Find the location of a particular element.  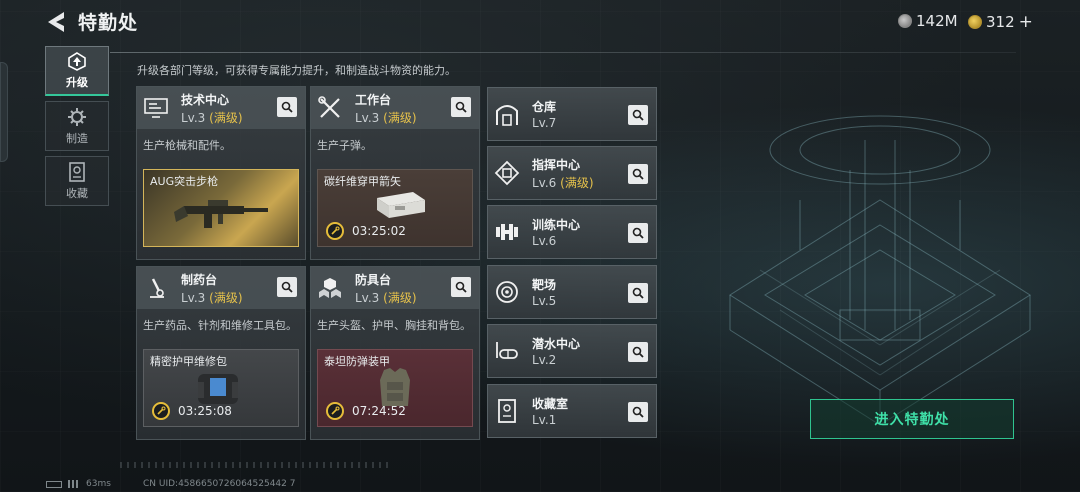

facility-diving-center: 潜水中心 Lv.2 is located at coordinates (572, 351).